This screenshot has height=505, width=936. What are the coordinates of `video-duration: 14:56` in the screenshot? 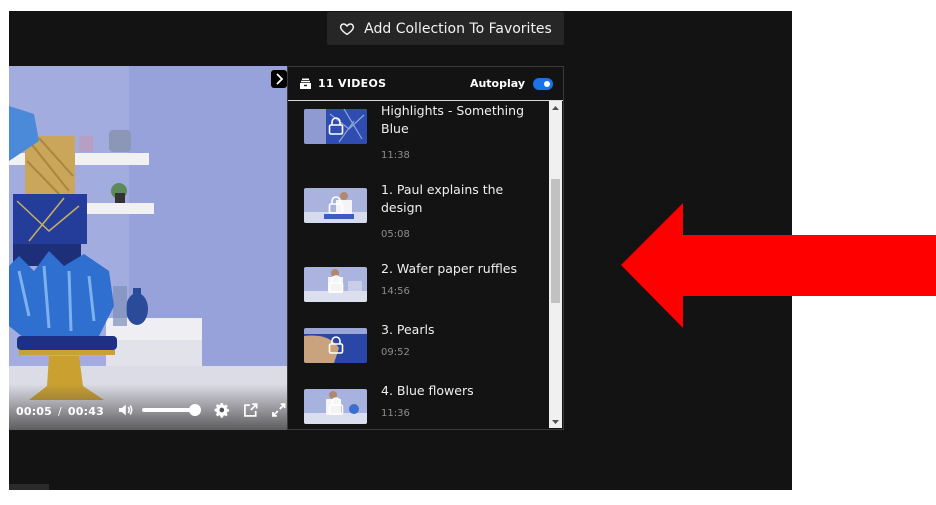 It's located at (395, 291).